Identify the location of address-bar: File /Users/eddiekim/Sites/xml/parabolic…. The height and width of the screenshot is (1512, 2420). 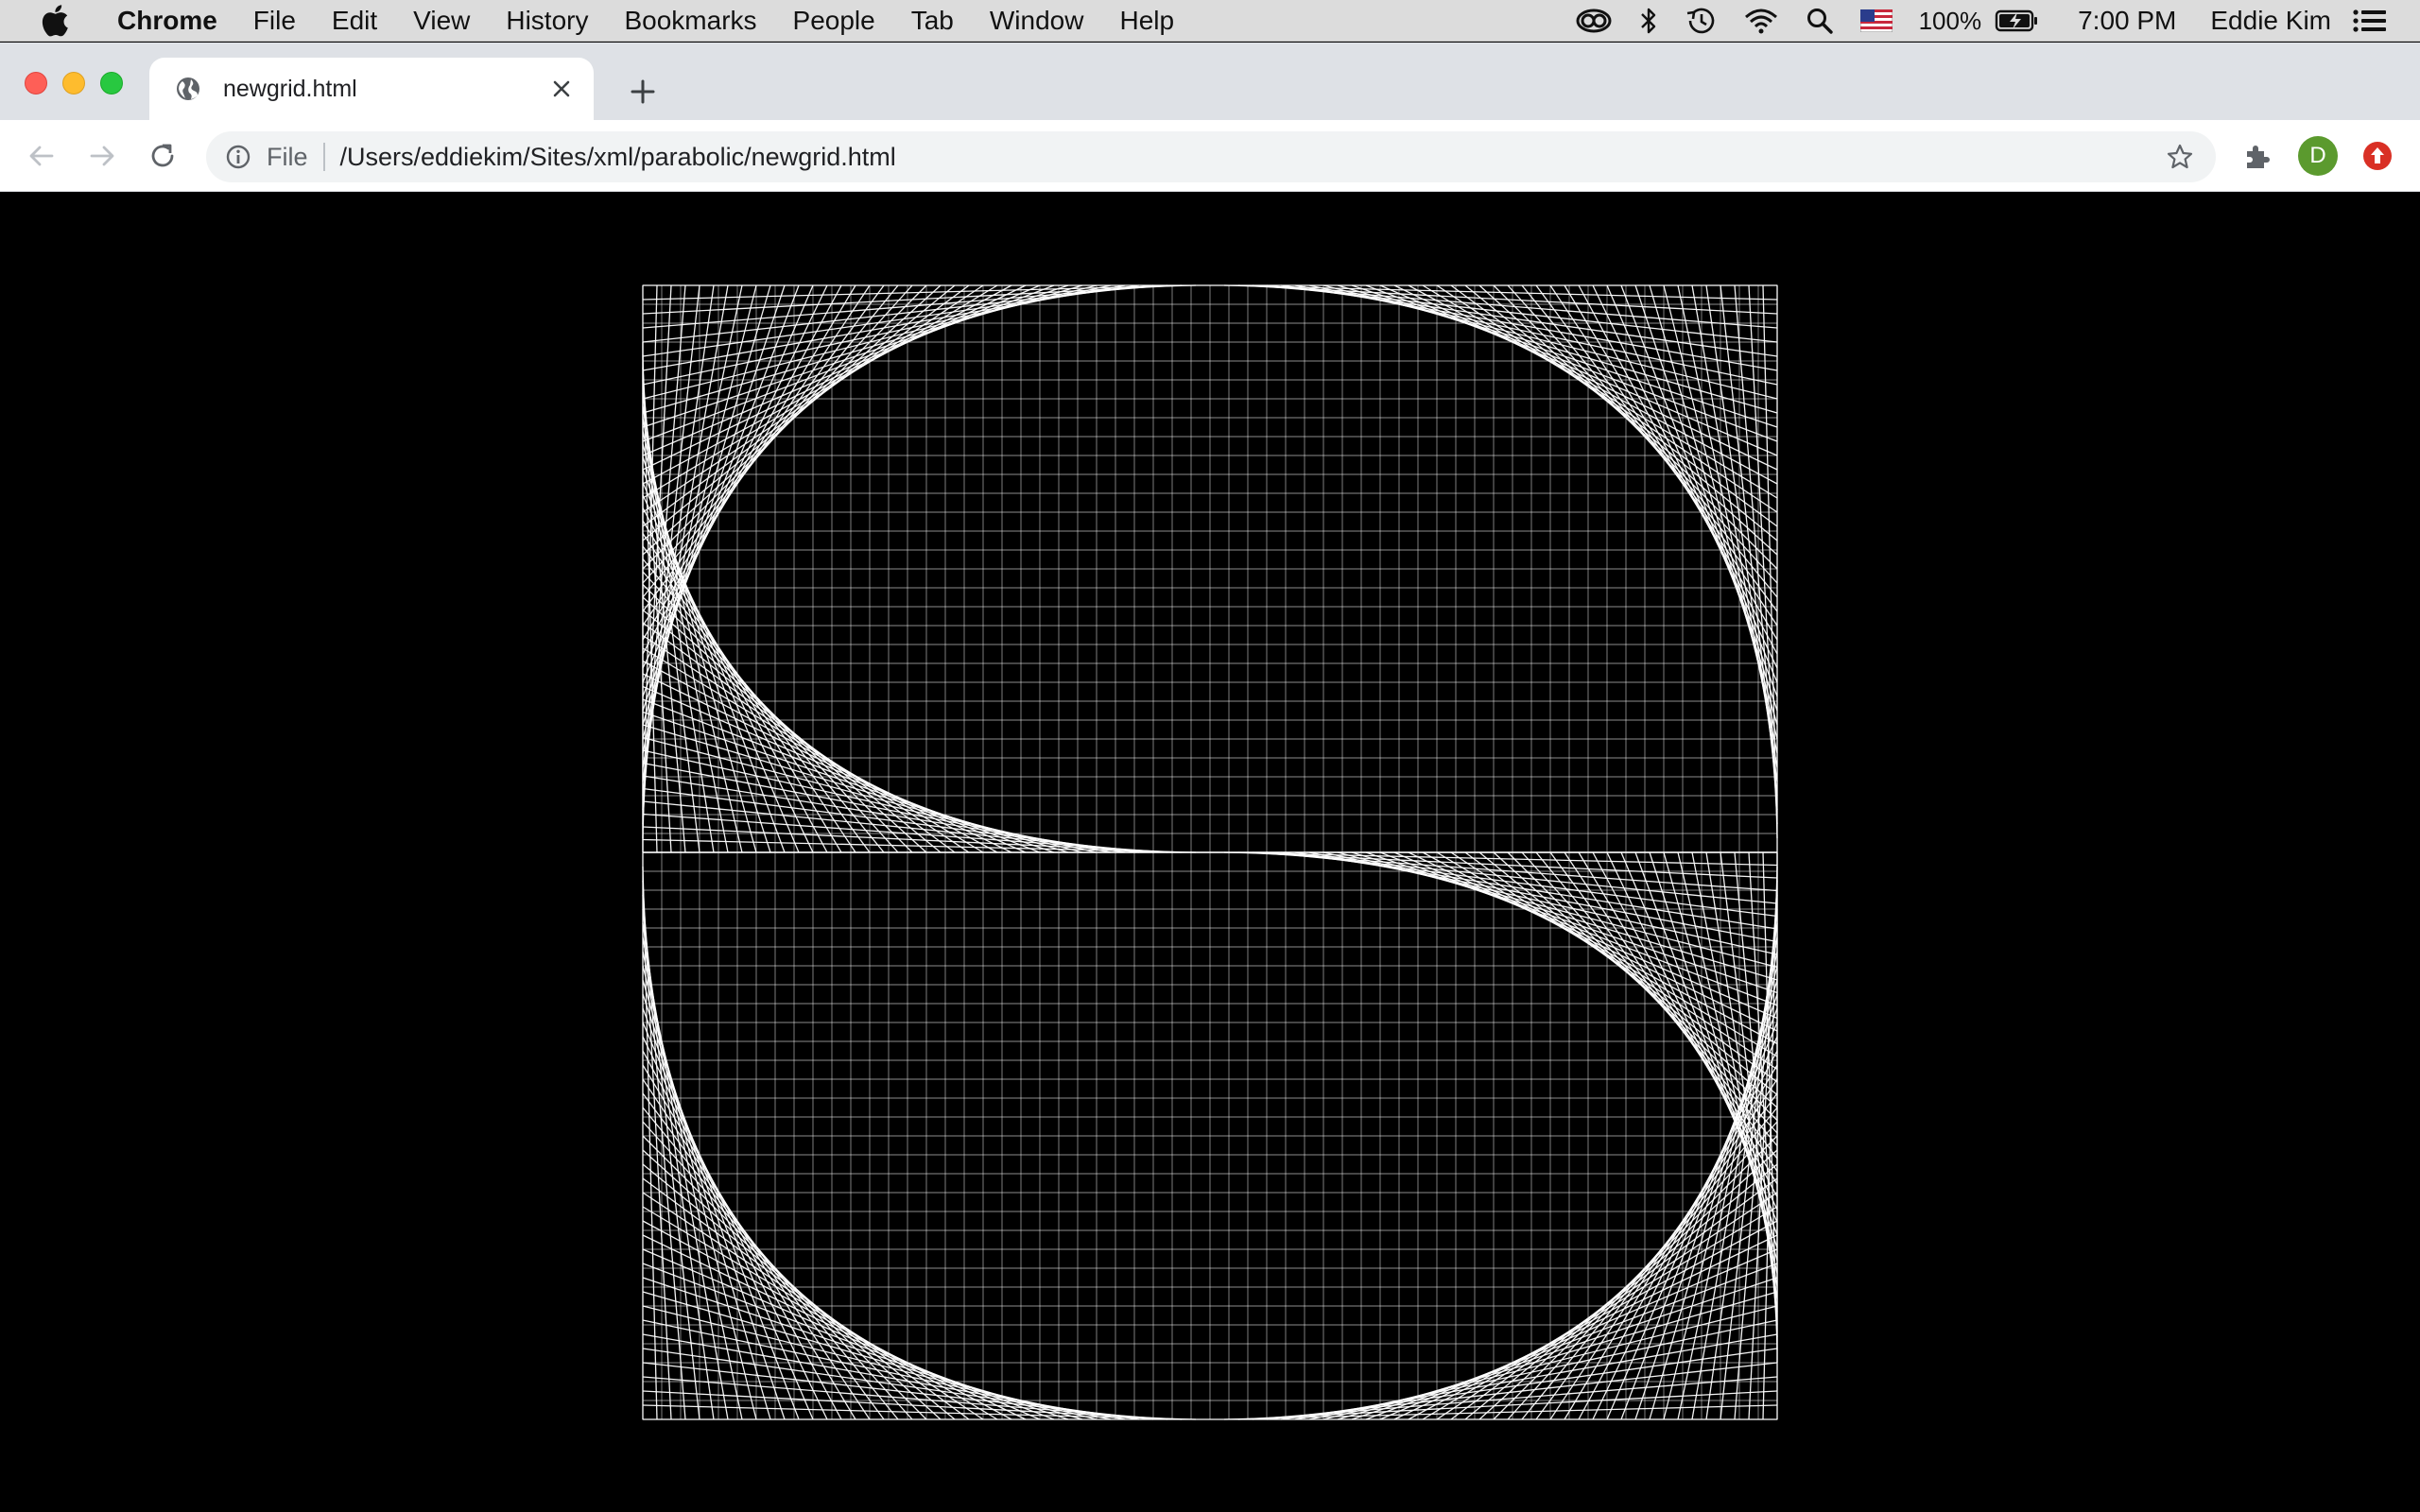
(1211, 156).